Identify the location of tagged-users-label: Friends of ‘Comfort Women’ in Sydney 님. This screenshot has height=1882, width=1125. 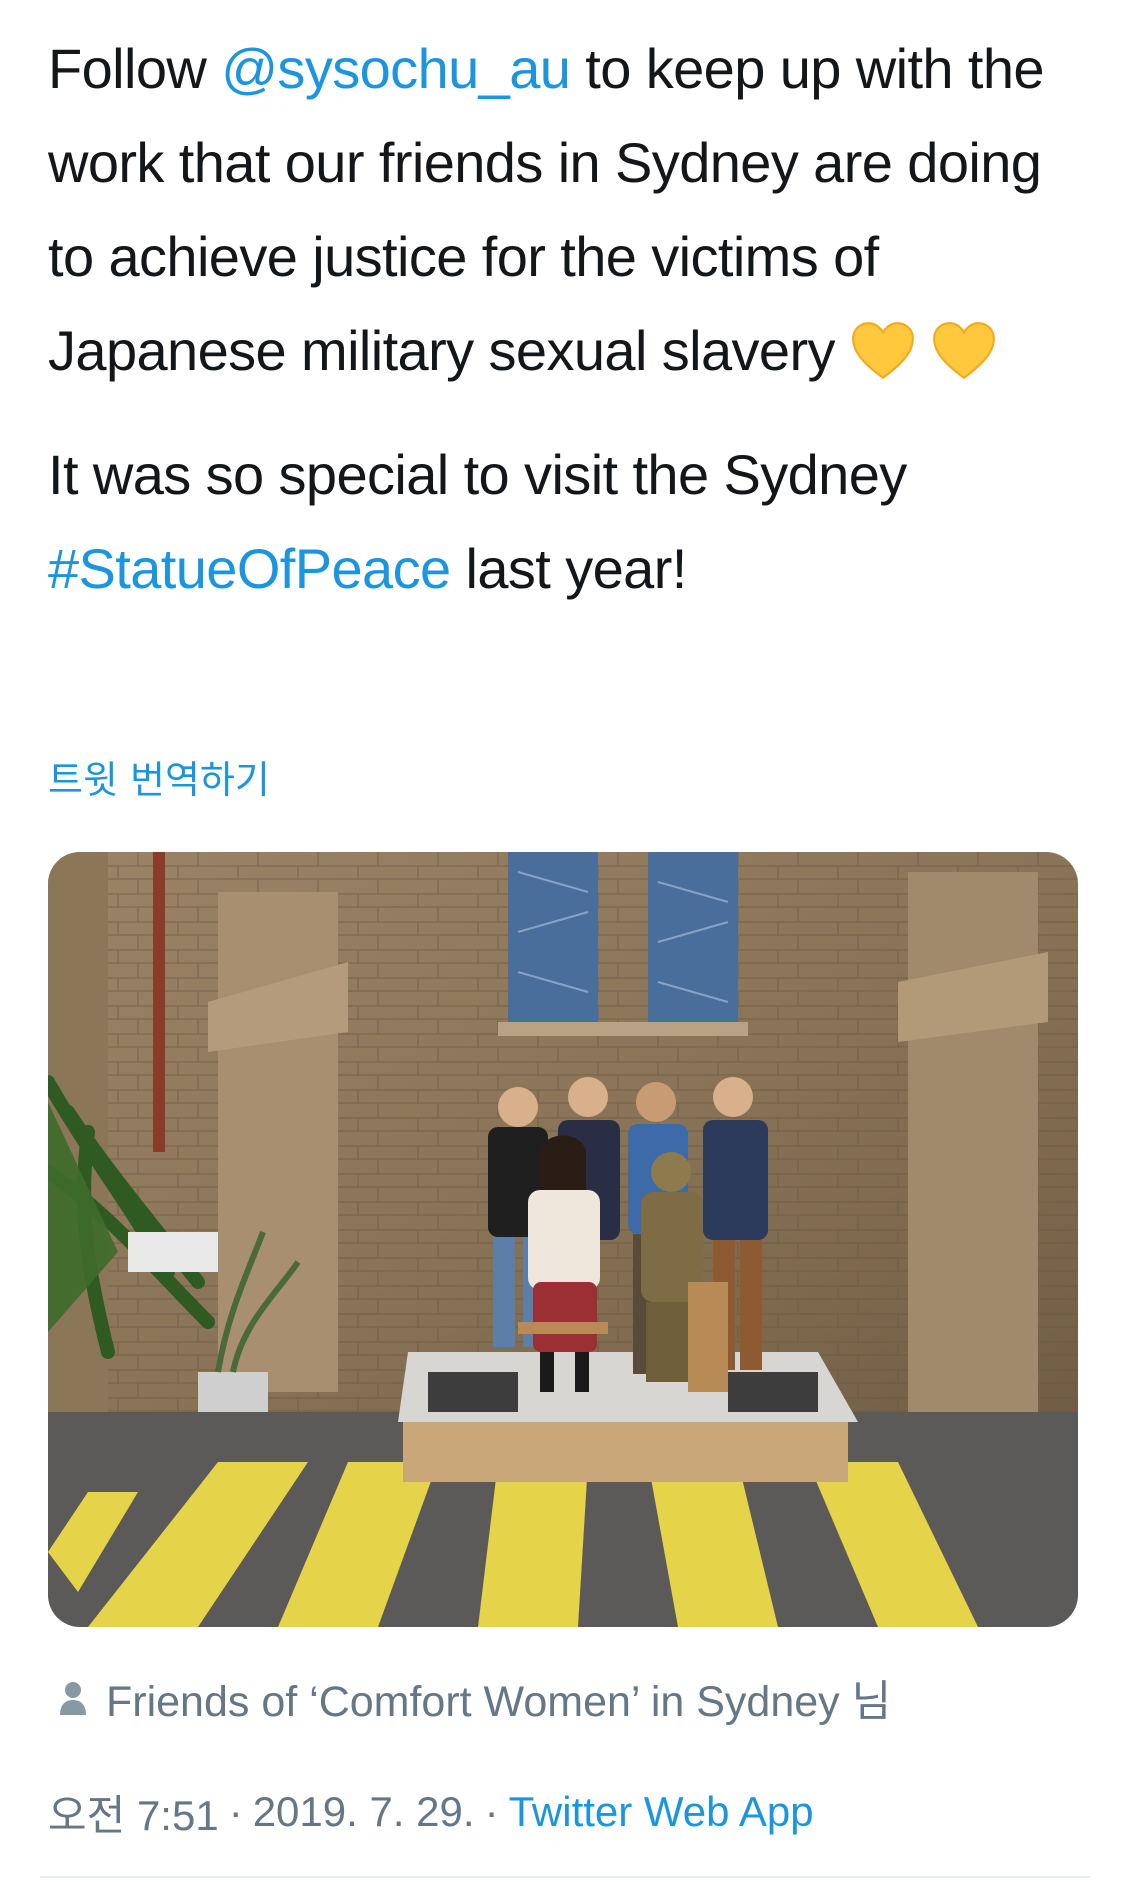
(499, 1702).